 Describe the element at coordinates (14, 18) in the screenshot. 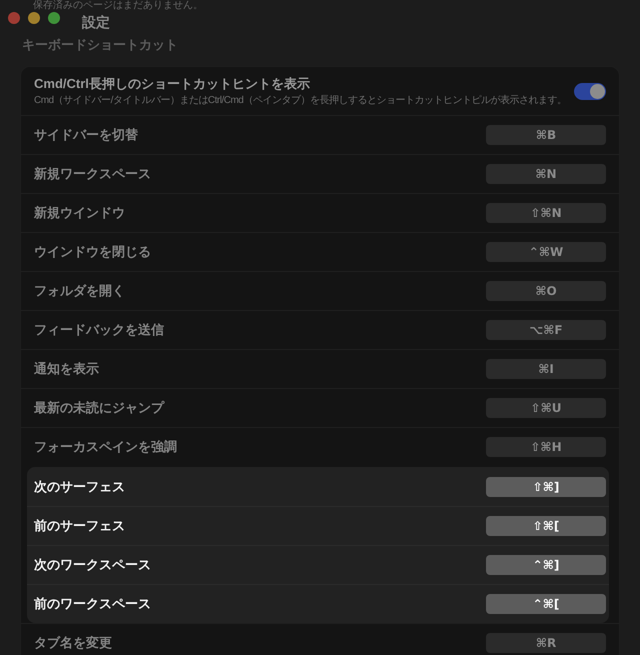

I see `window-close-icon` at that location.